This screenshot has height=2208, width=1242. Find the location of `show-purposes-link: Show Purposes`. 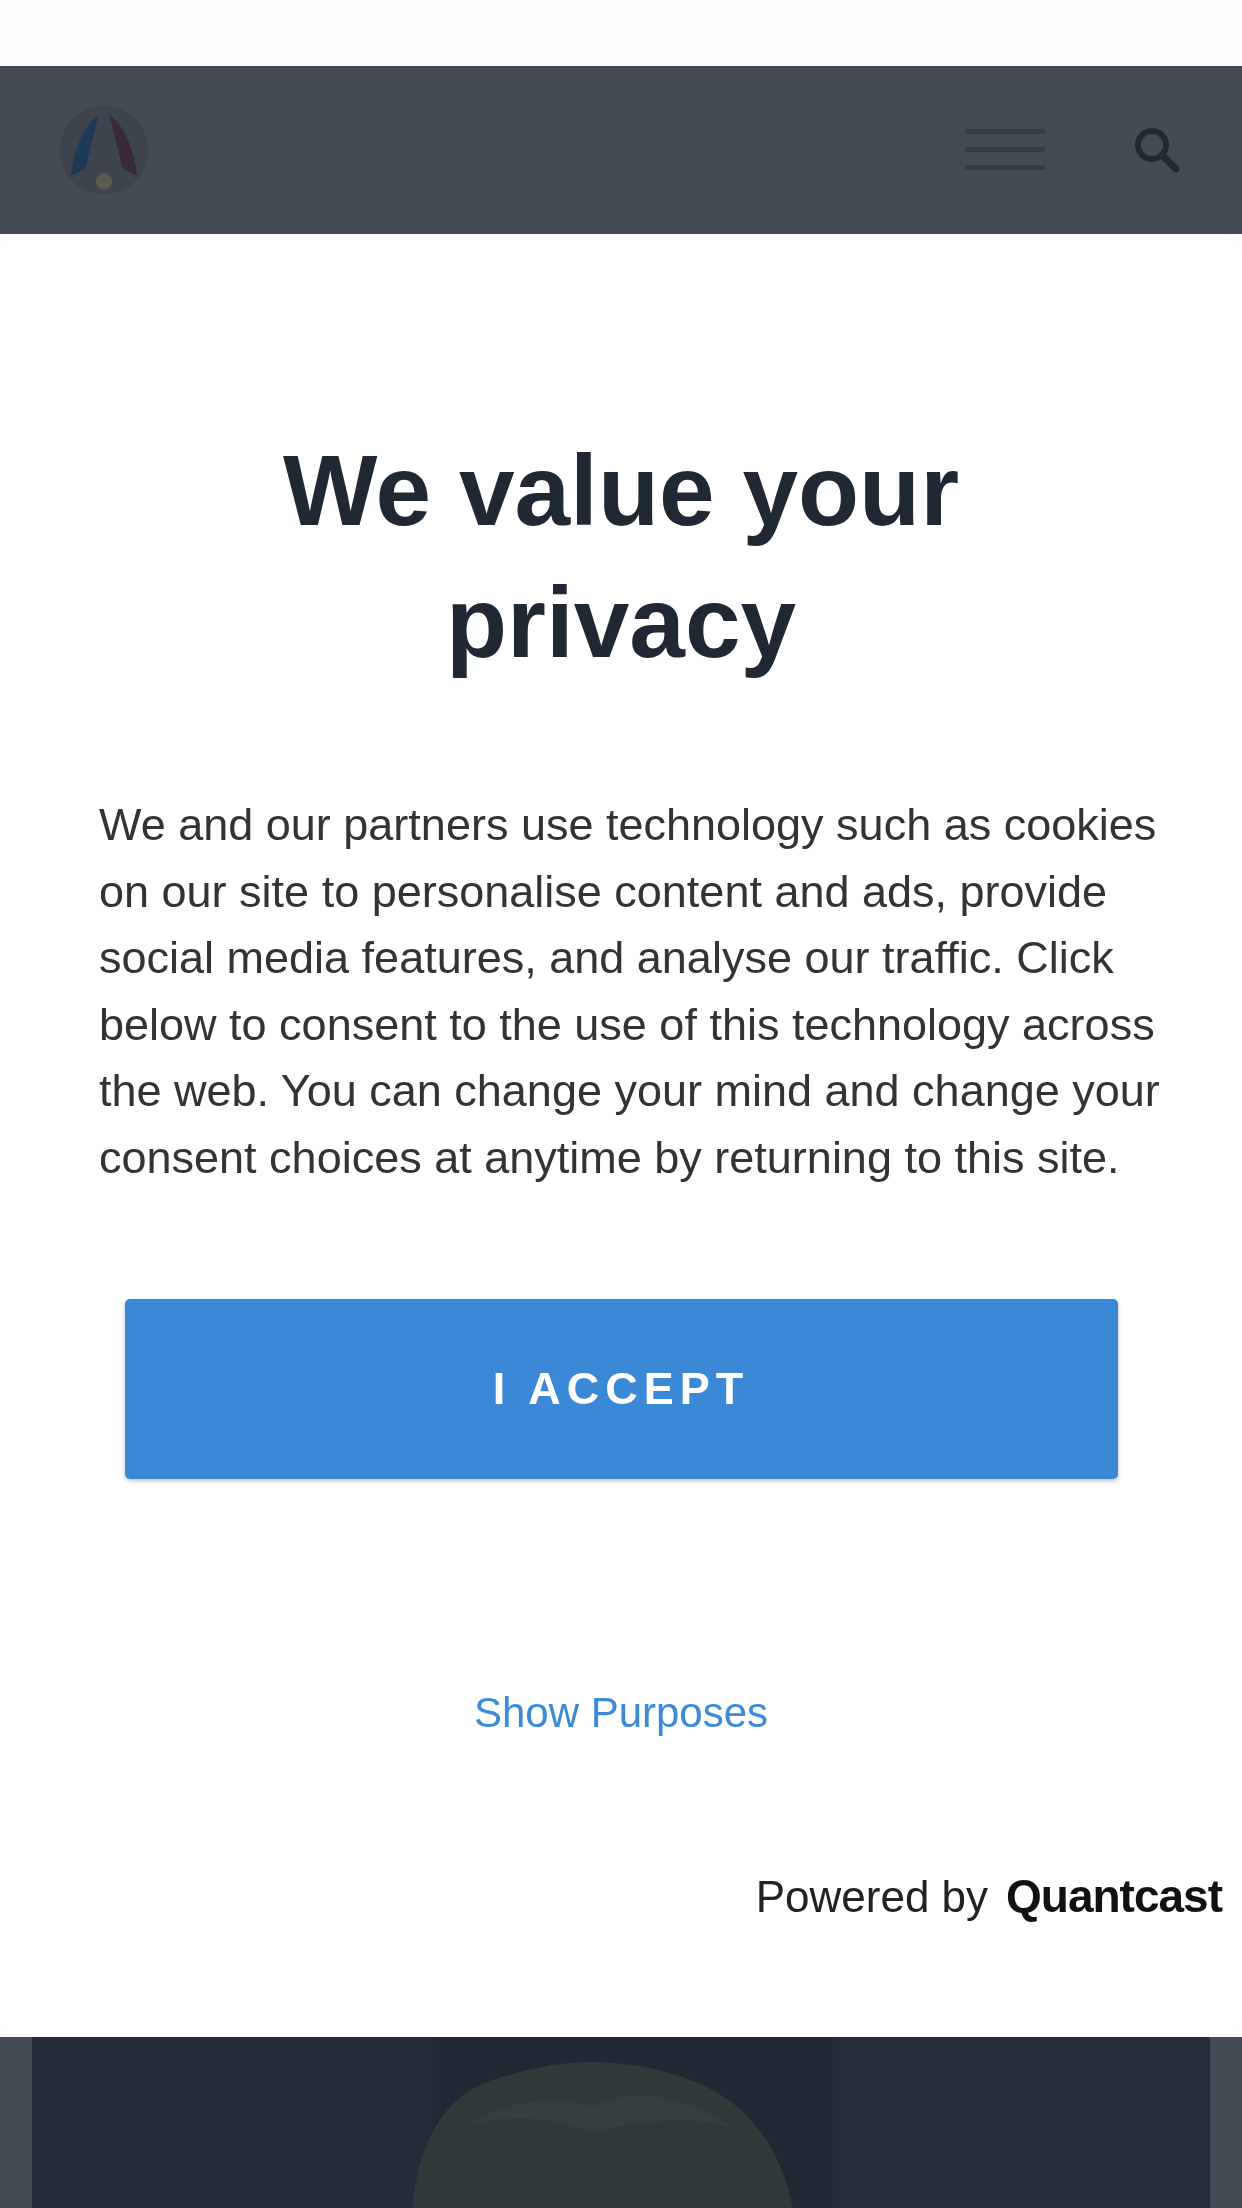

show-purposes-link: Show Purposes is located at coordinates (621, 1713).